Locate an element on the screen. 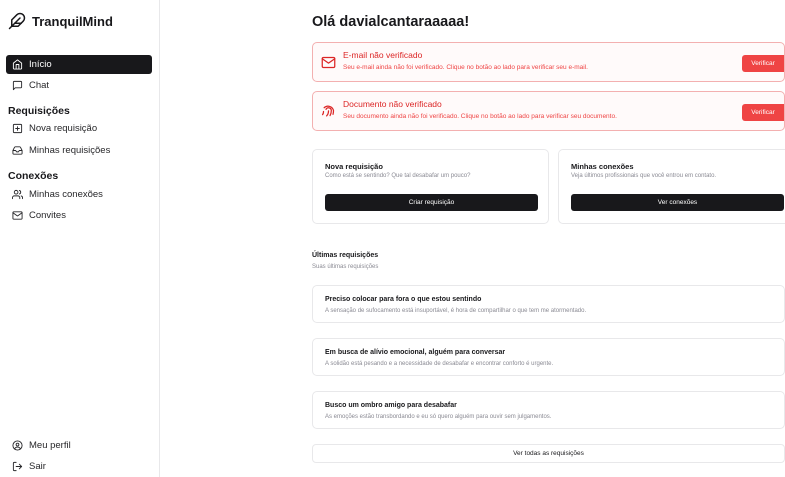 The image size is (785, 477). recent-requests-title: Últimas requisições is located at coordinates (345, 255).